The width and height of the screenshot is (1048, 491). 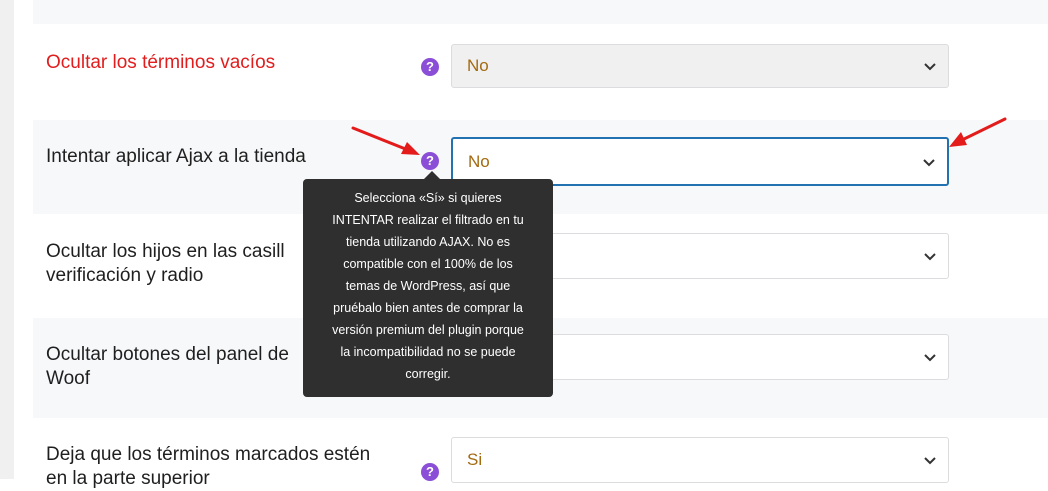 What do you see at coordinates (700, 460) in the screenshot?
I see `select-checked-terms-top: Si` at bounding box center [700, 460].